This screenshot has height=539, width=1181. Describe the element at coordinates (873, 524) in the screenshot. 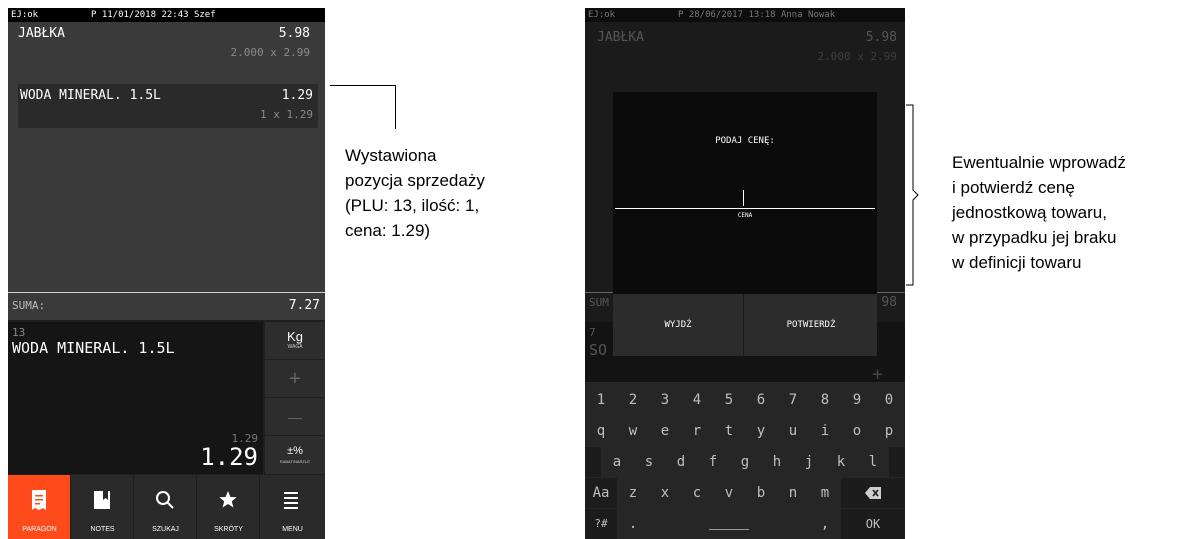

I see `ok-key: OK` at that location.